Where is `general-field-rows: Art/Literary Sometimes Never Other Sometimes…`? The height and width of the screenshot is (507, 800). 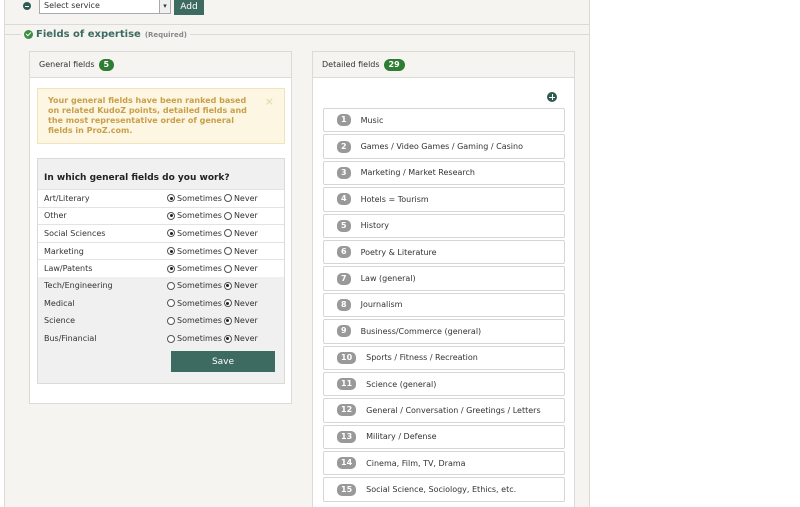 general-field-rows: Art/Literary Sometimes Never Other Sometimes… is located at coordinates (161, 268).